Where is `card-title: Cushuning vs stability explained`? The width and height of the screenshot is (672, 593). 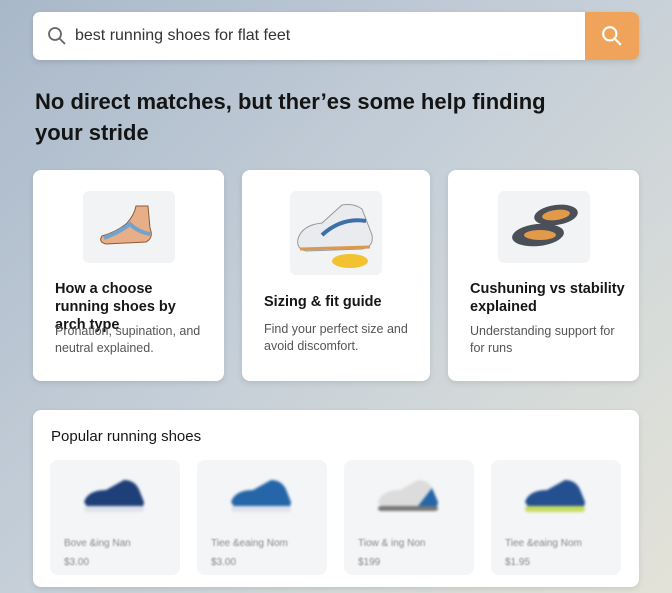
card-title: Cushuning vs stability explained is located at coordinates (547, 298).